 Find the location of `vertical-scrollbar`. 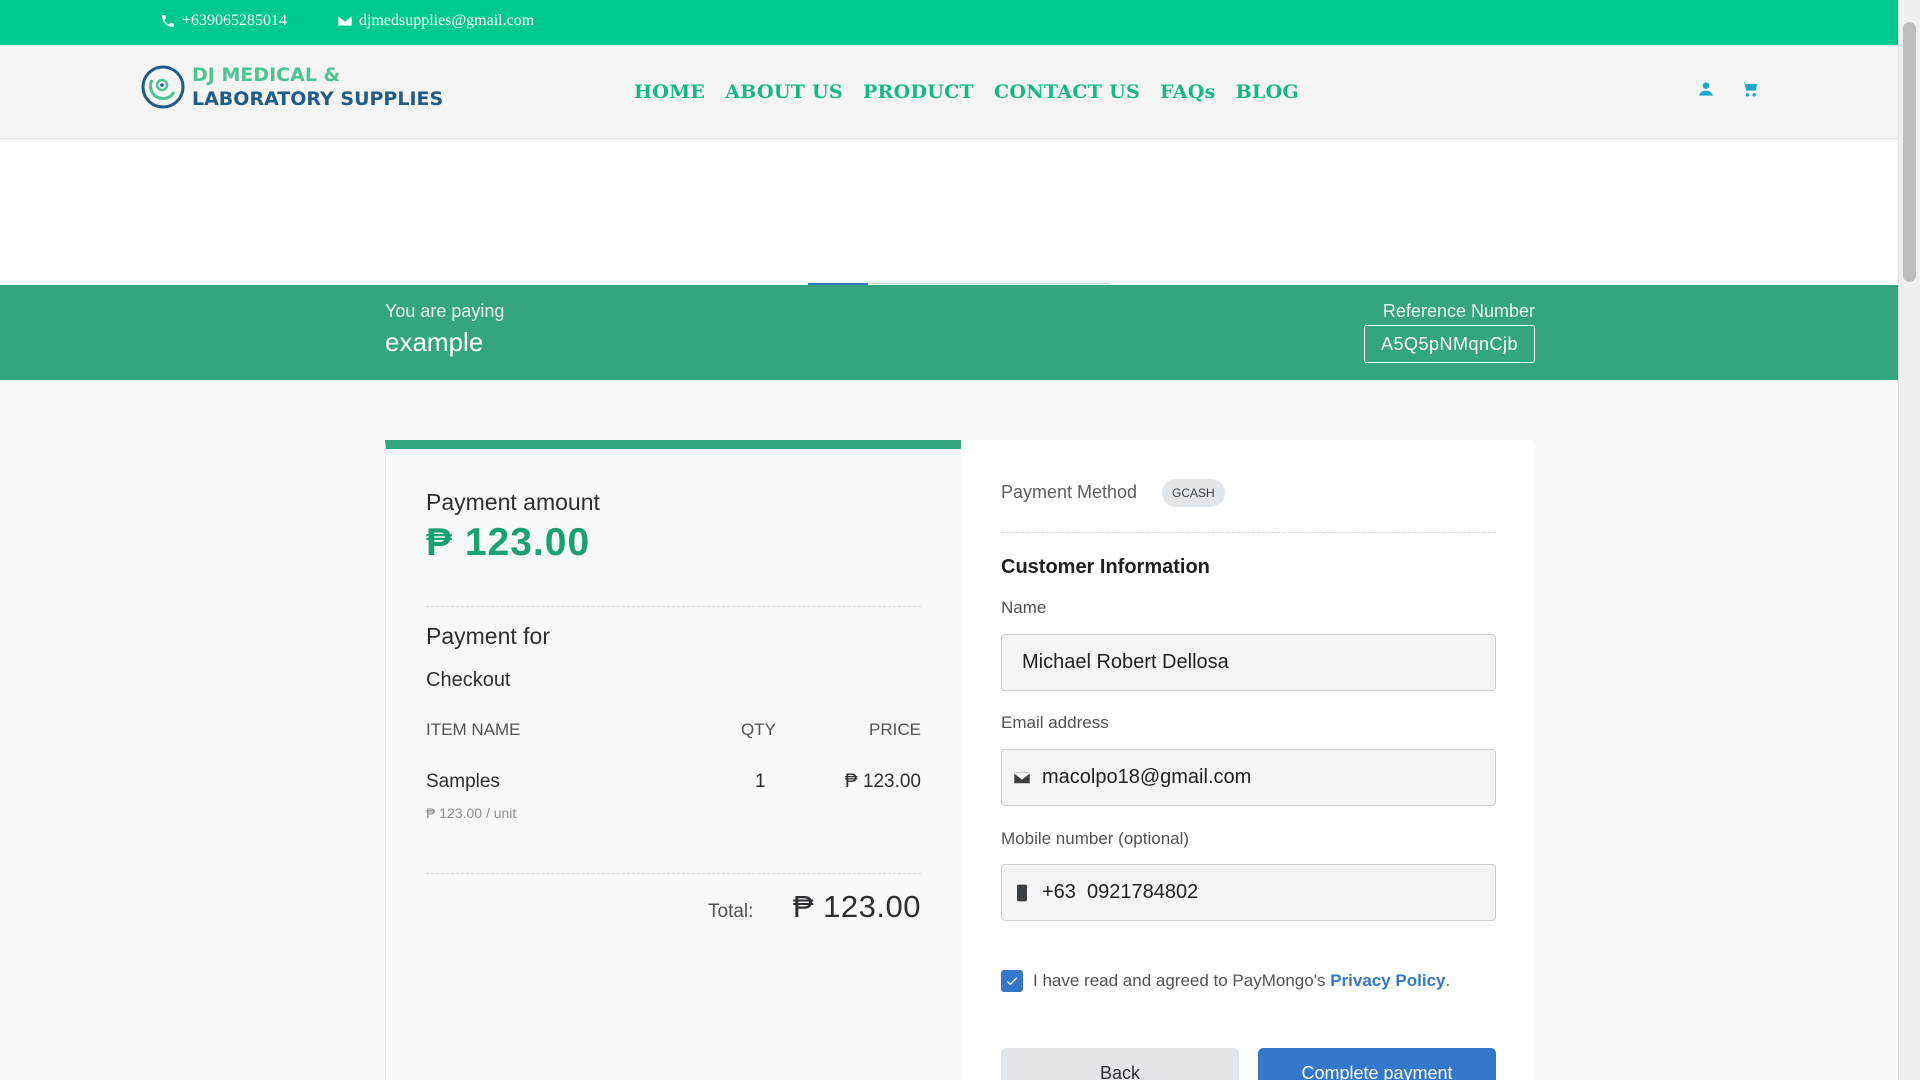

vertical-scrollbar is located at coordinates (1909, 540).